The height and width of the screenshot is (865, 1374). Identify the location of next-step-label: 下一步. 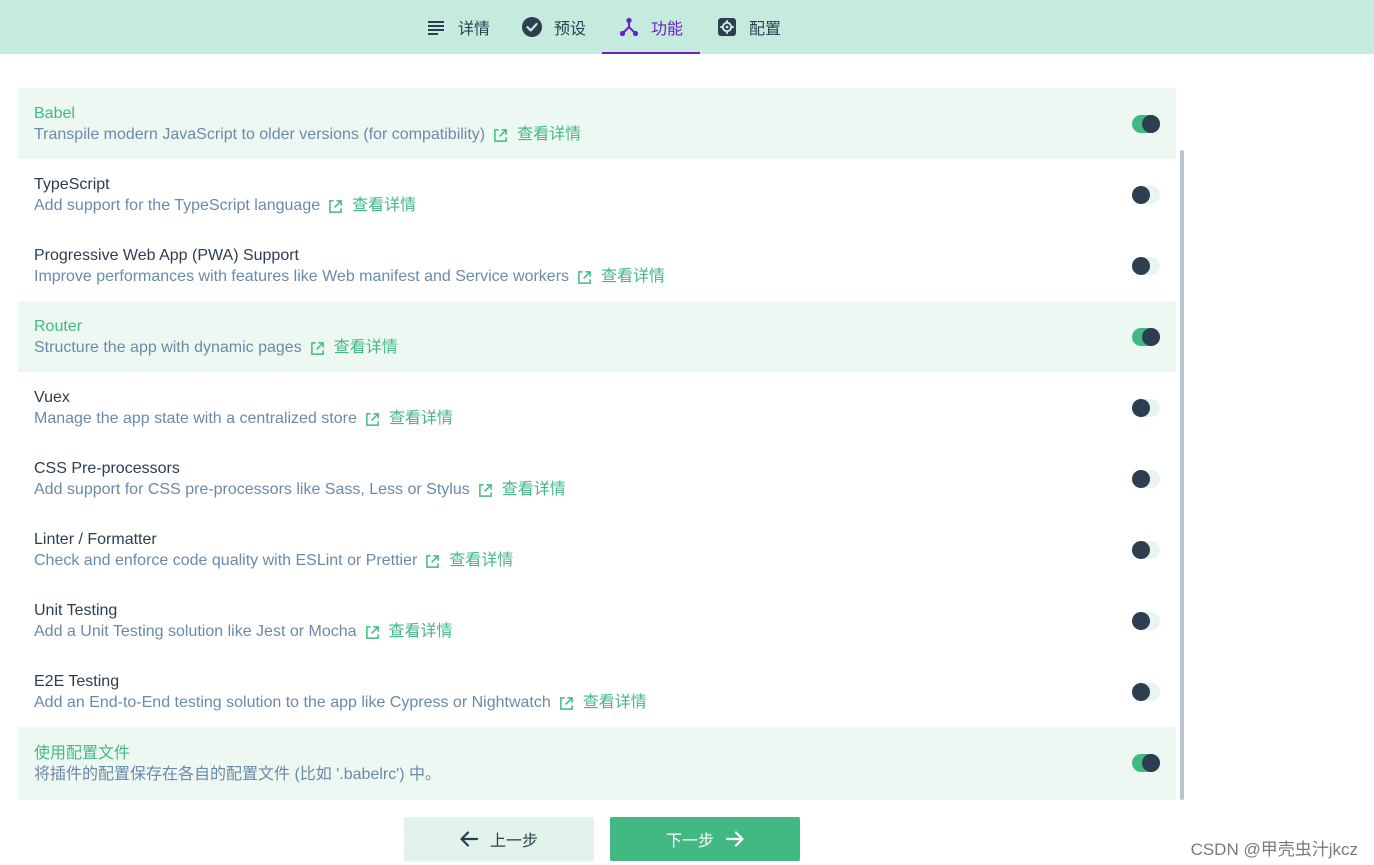
(689, 841).